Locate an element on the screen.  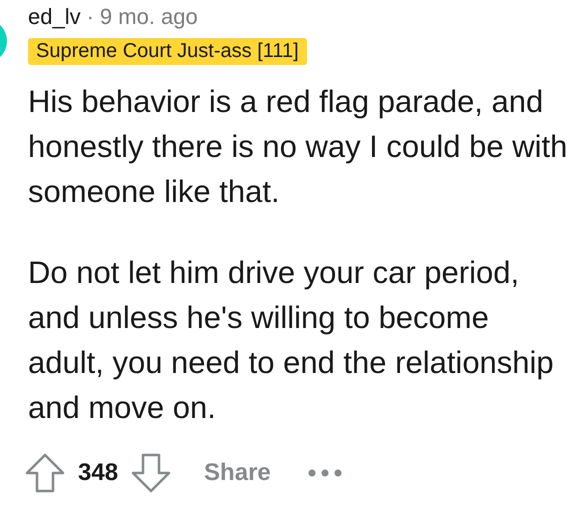
timestamp: 9 mo. ago is located at coordinates (149, 17).